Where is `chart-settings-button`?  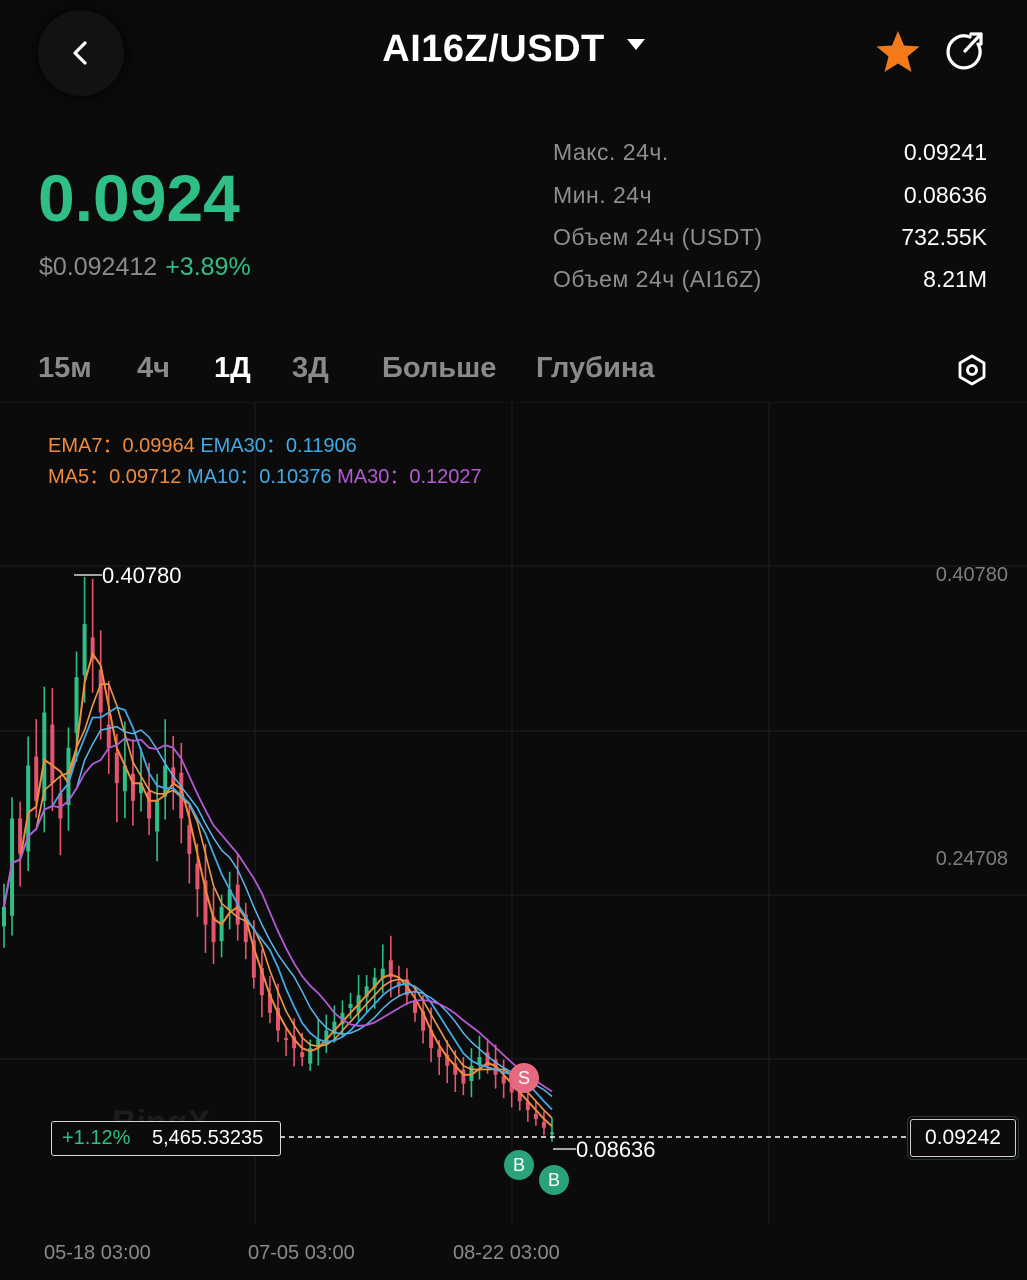
chart-settings-button is located at coordinates (972, 372).